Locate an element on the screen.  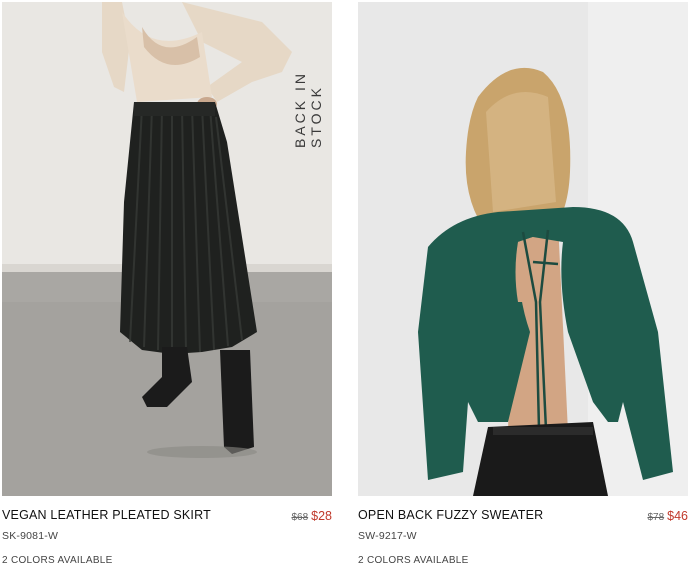
product-name: OPEN BACK FUZZY SWEATER is located at coordinates (450, 515).